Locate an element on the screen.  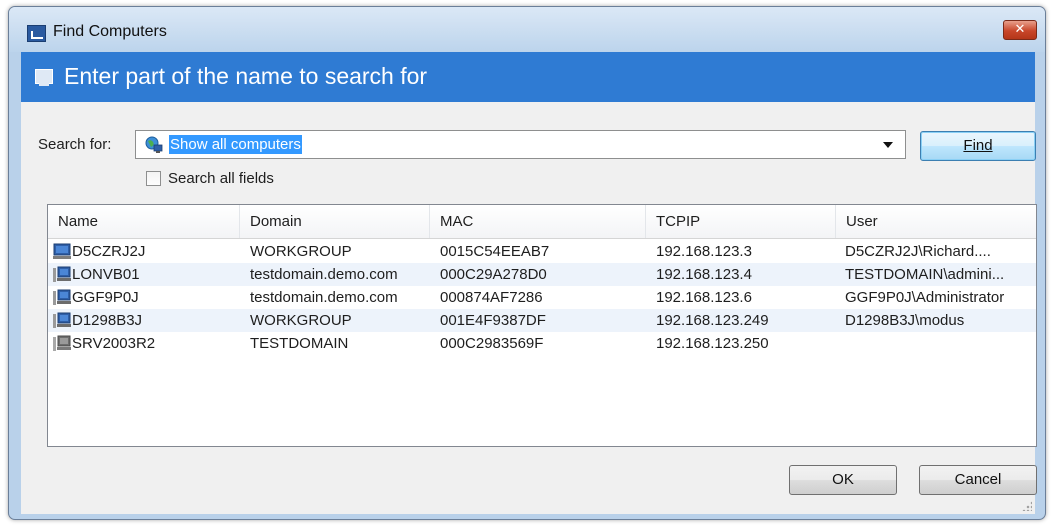
cell-user: GGF9P0J\Administrator is located at coordinates (925, 297).